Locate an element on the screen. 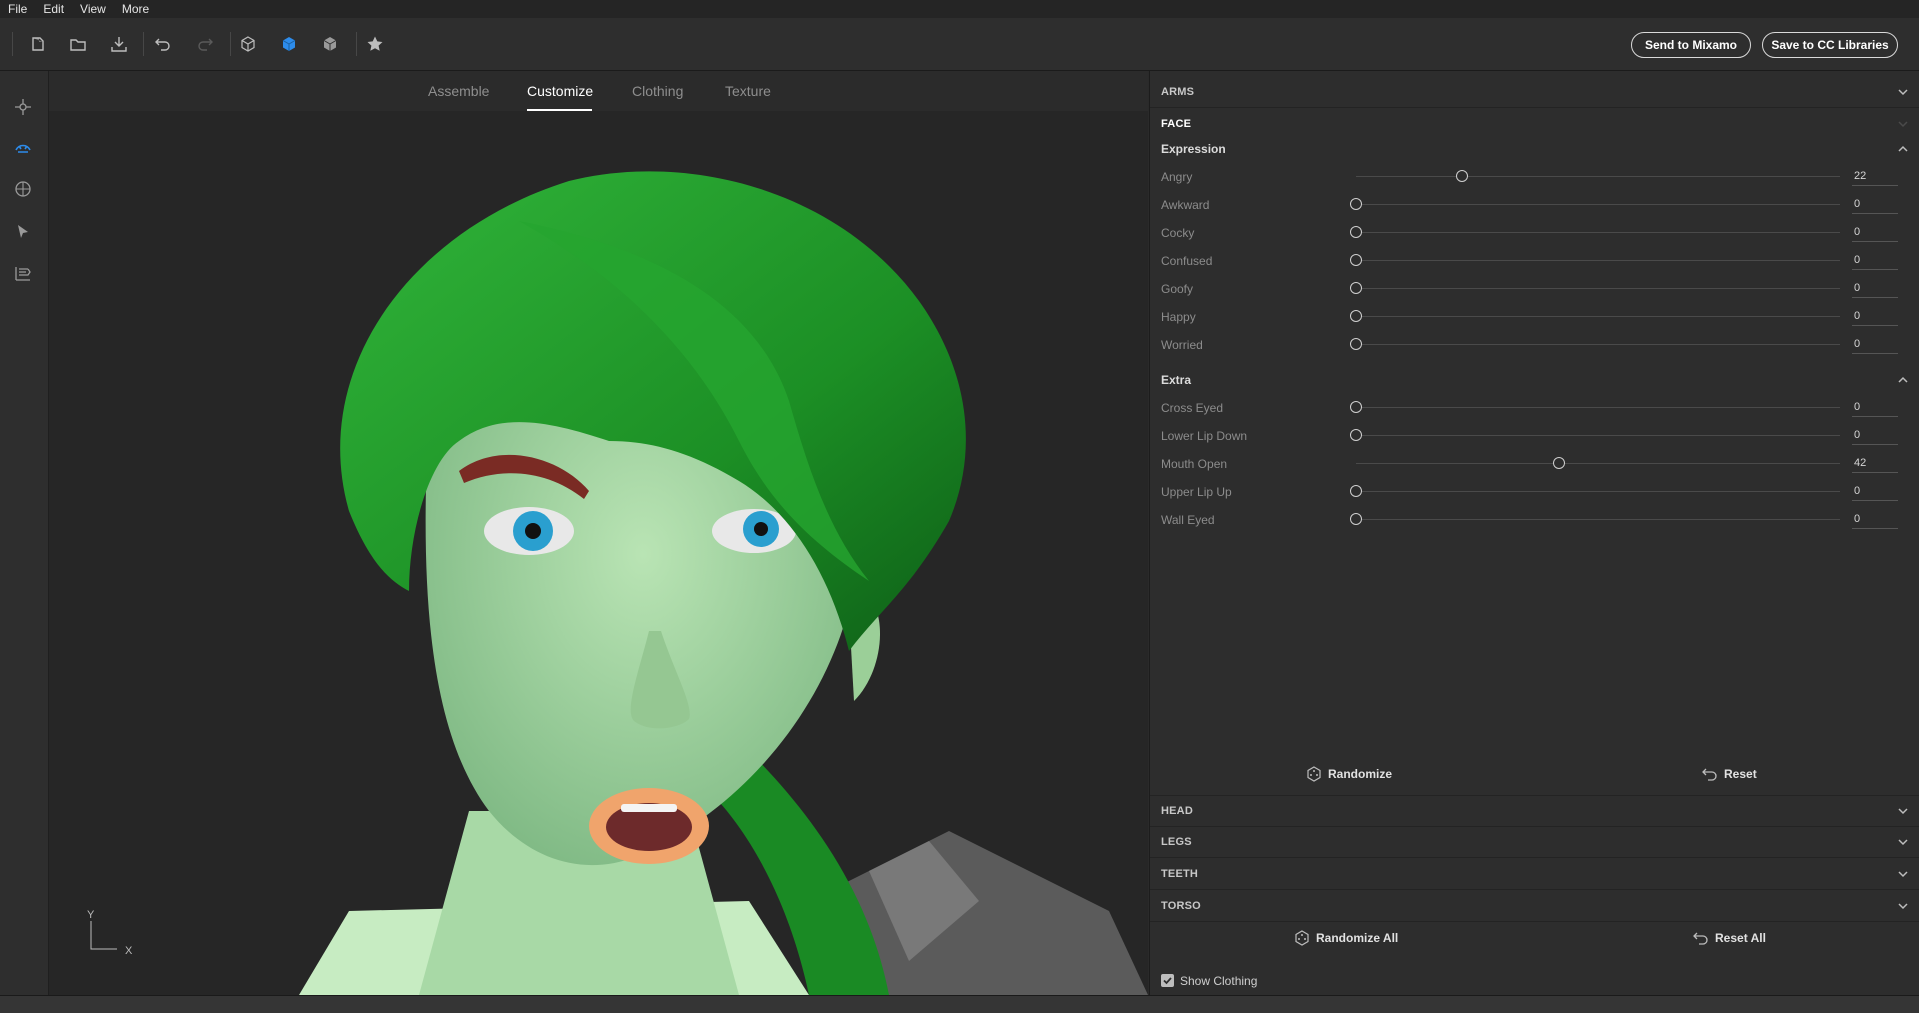 The image size is (1919, 1013). section-arms: ARMS is located at coordinates (1534, 92).